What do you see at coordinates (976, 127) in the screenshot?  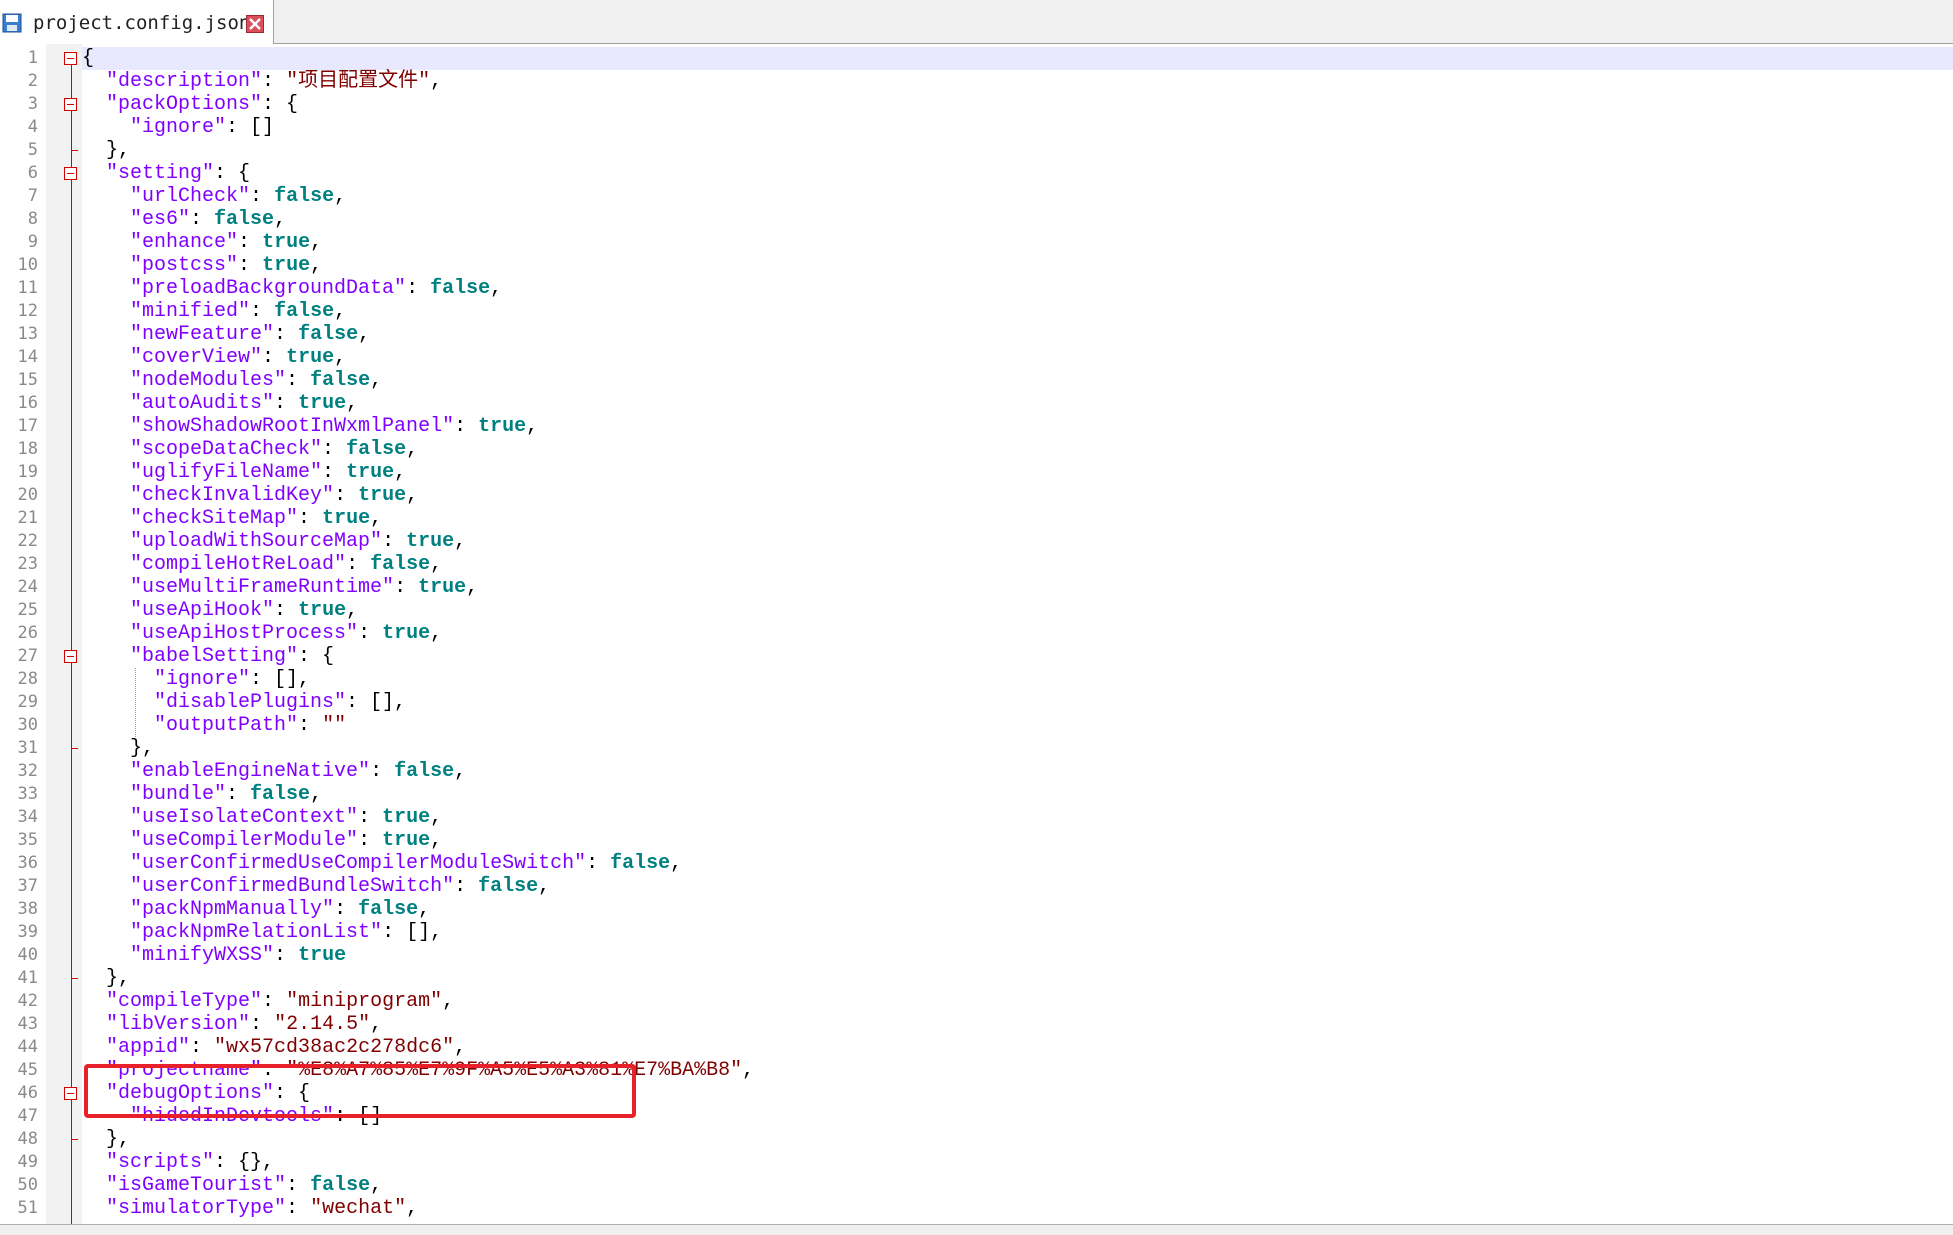 I see `code-line: 4 "ignore": []` at bounding box center [976, 127].